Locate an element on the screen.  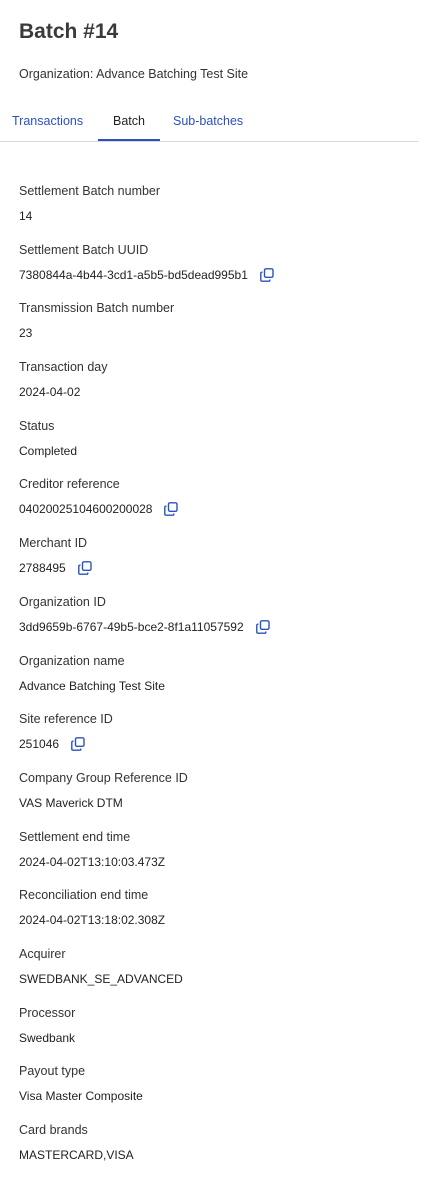
field-label: Creditor reference is located at coordinates (69, 484).